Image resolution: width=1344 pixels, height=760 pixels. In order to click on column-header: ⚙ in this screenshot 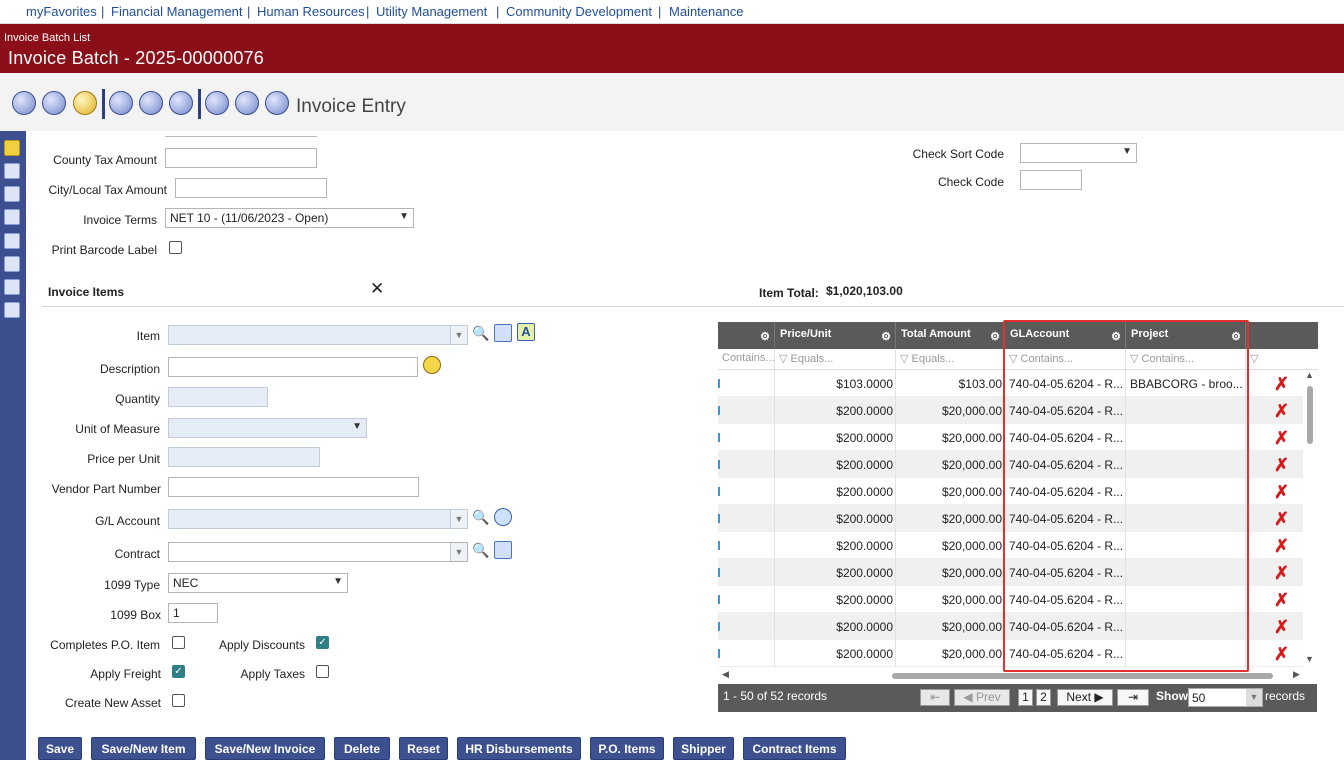, I will do `click(746, 335)`.